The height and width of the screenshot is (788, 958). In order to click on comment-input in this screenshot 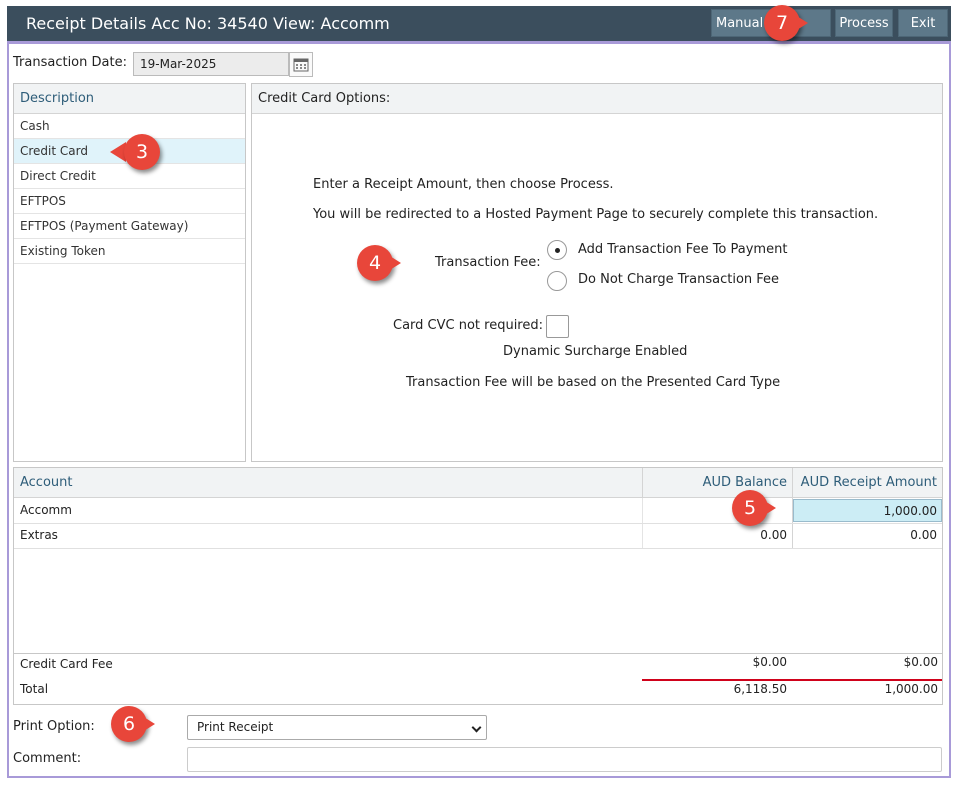, I will do `click(564, 759)`.